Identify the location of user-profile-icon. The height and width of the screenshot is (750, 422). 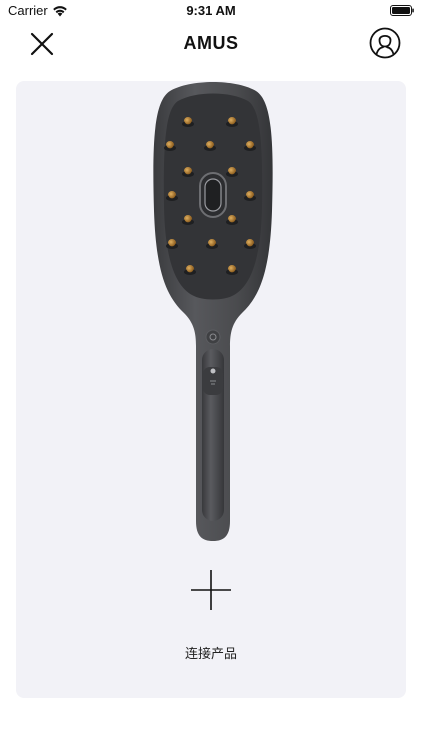
(385, 43).